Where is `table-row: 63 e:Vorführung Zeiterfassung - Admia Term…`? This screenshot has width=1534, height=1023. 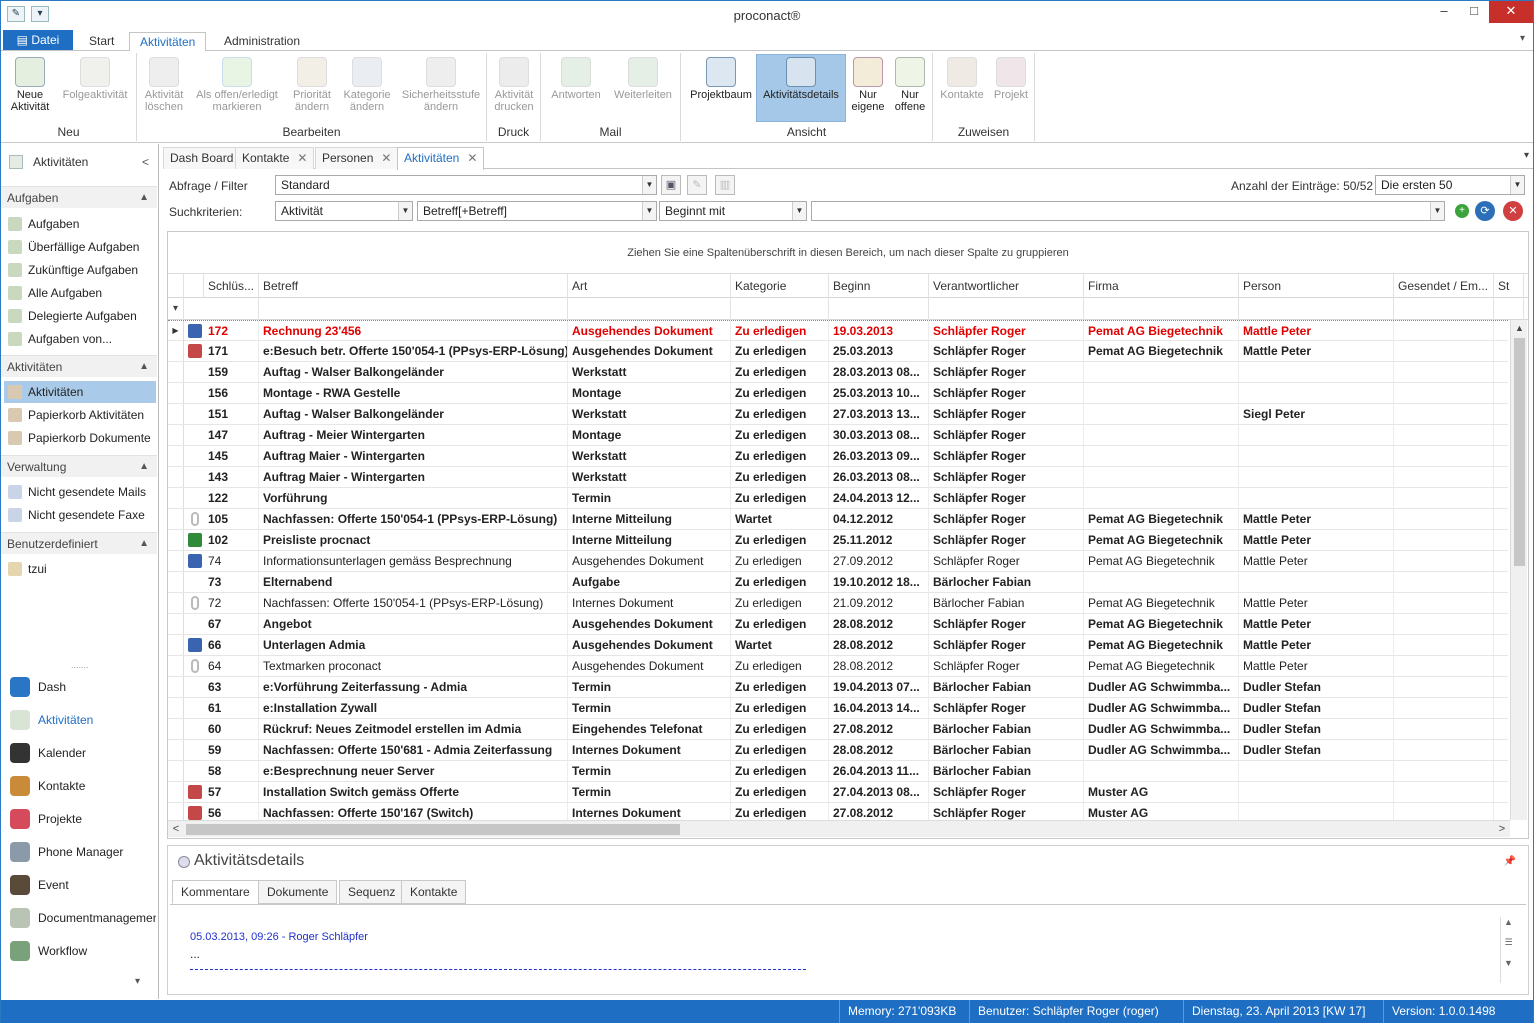
table-row: 63 e:Vorführung Zeiterfassung - Admia Term… is located at coordinates (838, 687).